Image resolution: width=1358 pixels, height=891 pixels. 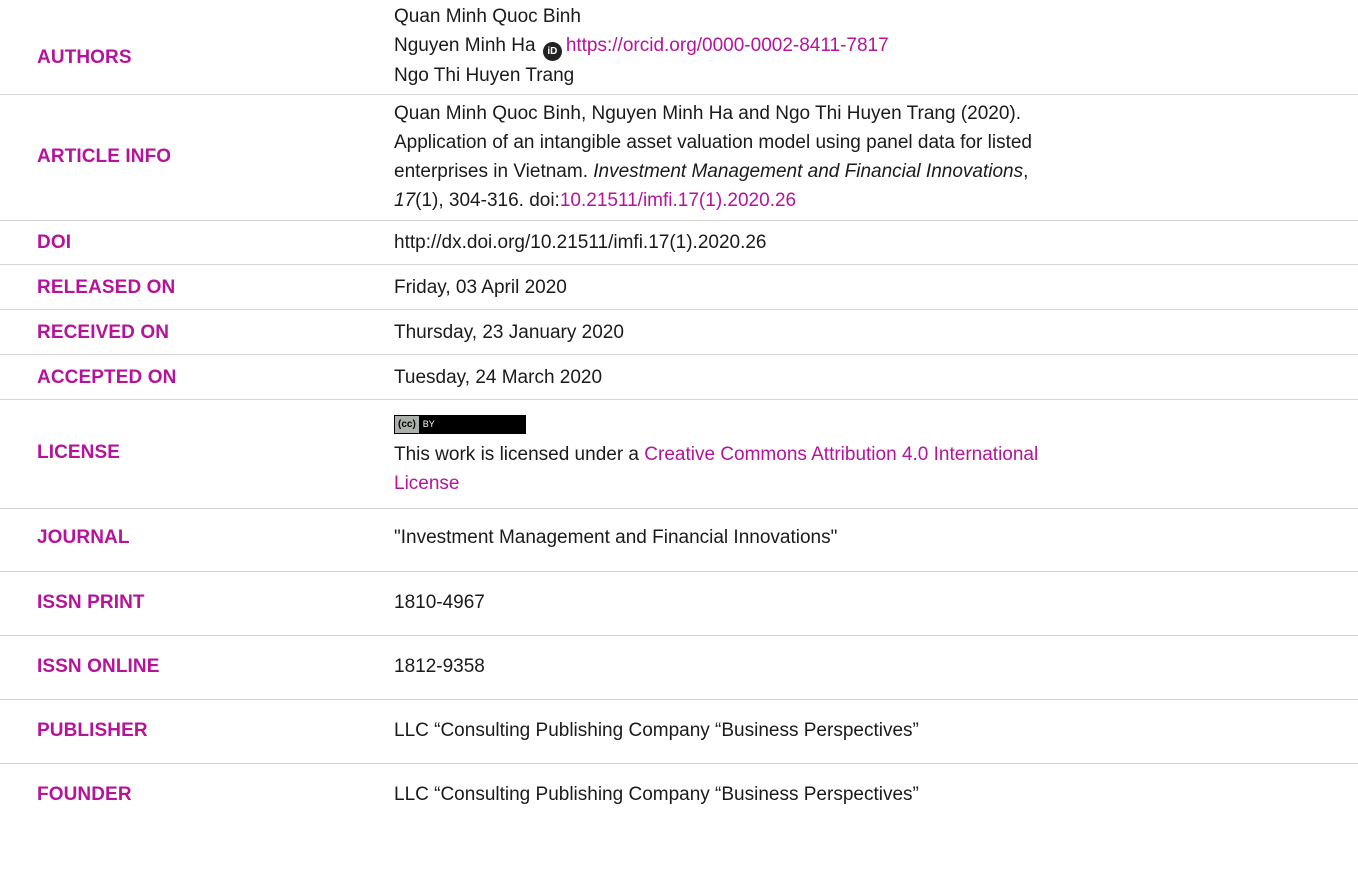 I want to click on received-on-label: RECEIVED ON, so click(x=103, y=332).